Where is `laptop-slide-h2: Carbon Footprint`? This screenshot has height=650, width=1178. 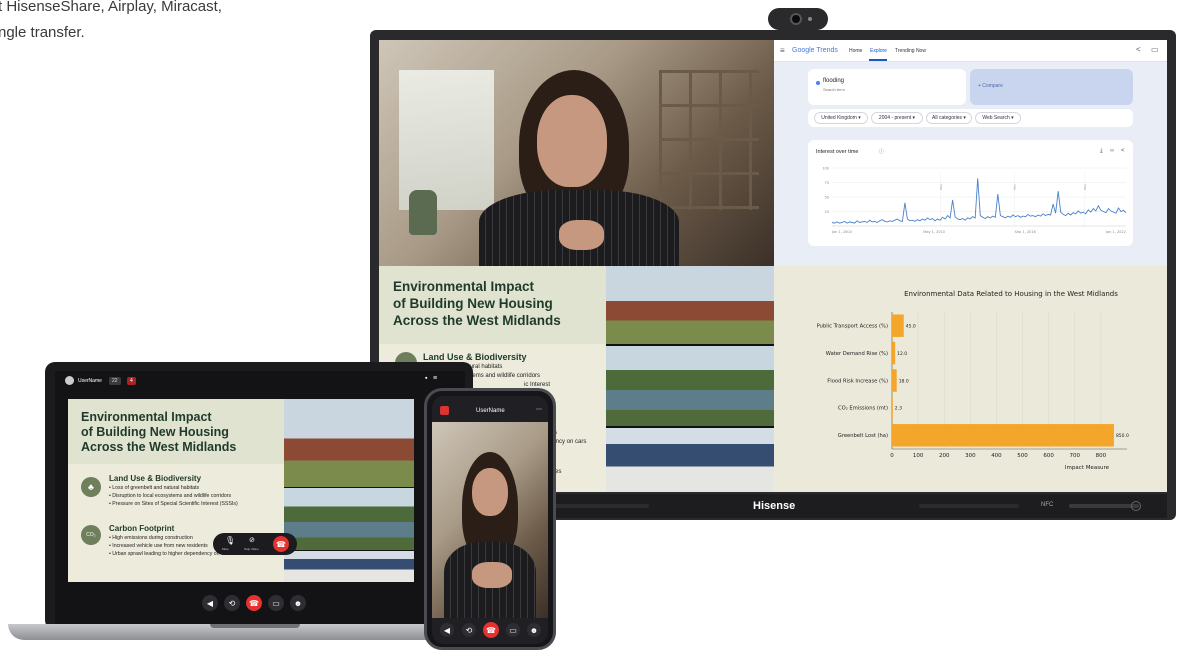
laptop-slide-h2: Carbon Footprint is located at coordinates (142, 528).